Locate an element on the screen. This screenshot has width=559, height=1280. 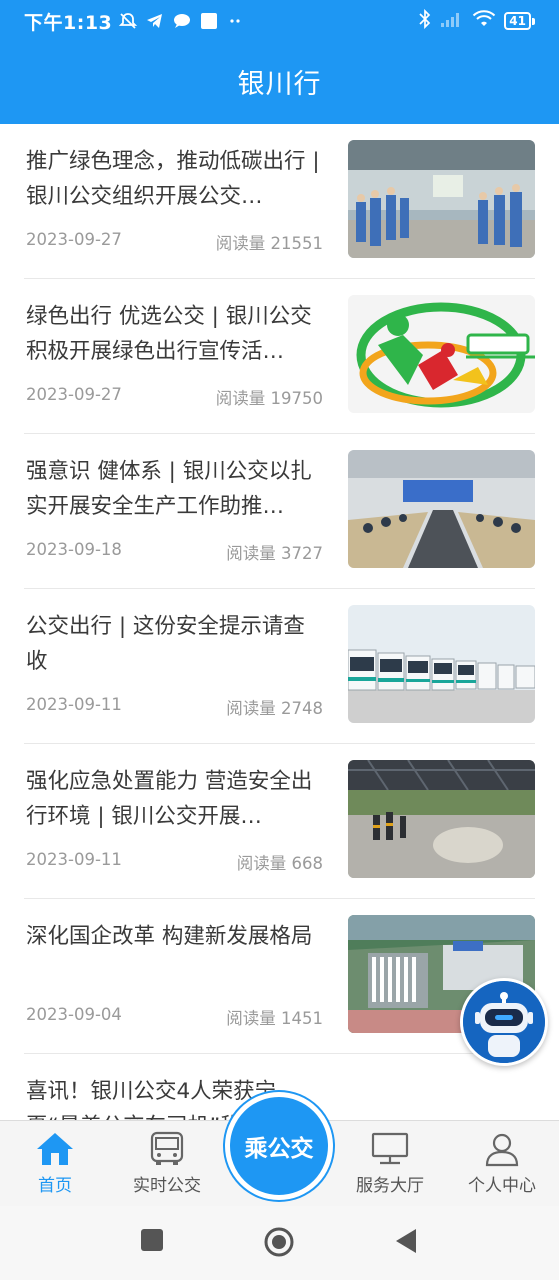
page-title: 银川行 is located at coordinates (279, 84).